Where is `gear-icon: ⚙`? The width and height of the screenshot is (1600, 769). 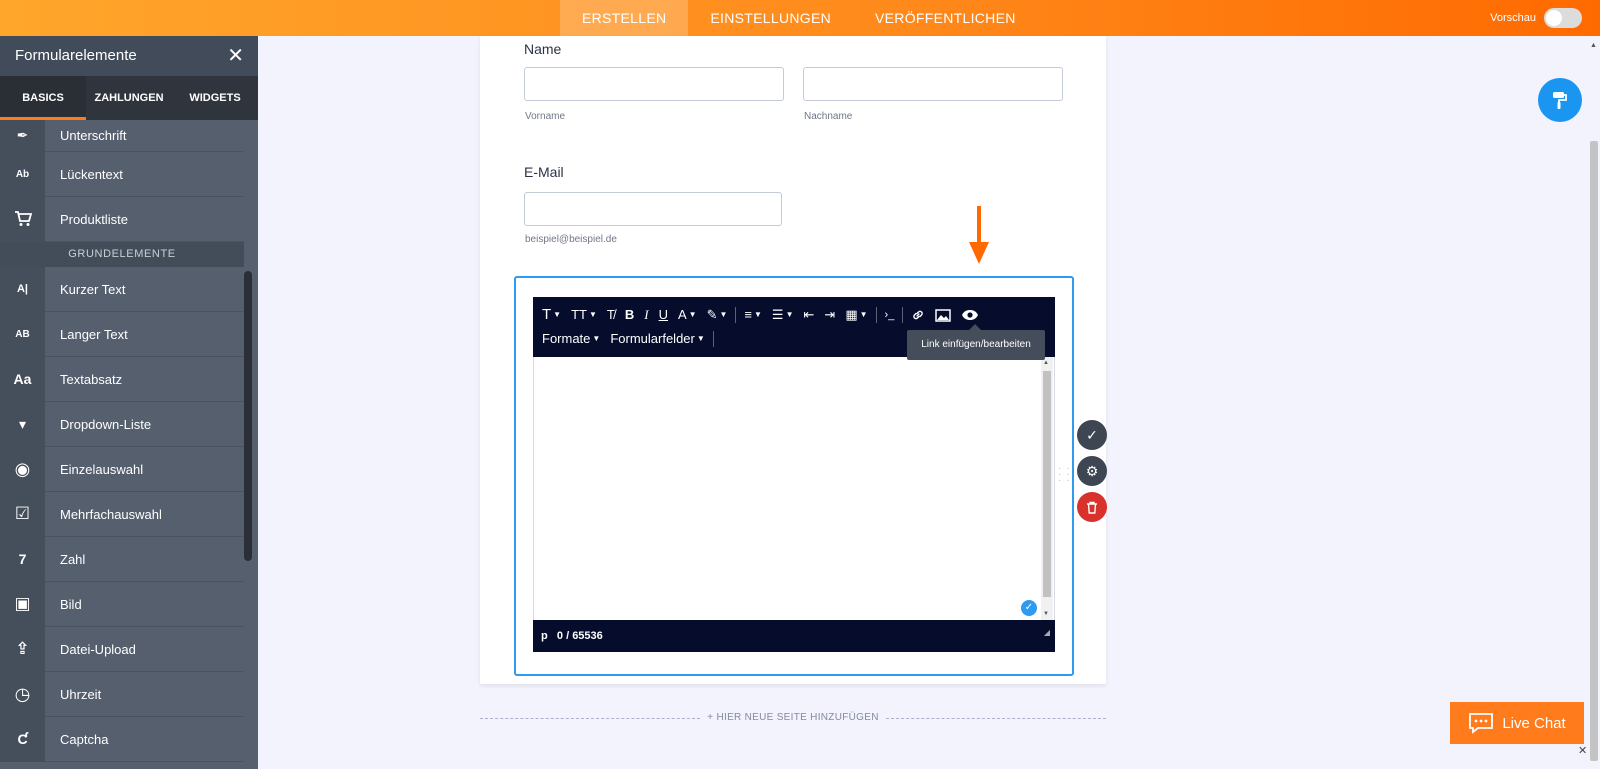 gear-icon: ⚙ is located at coordinates (1092, 471).